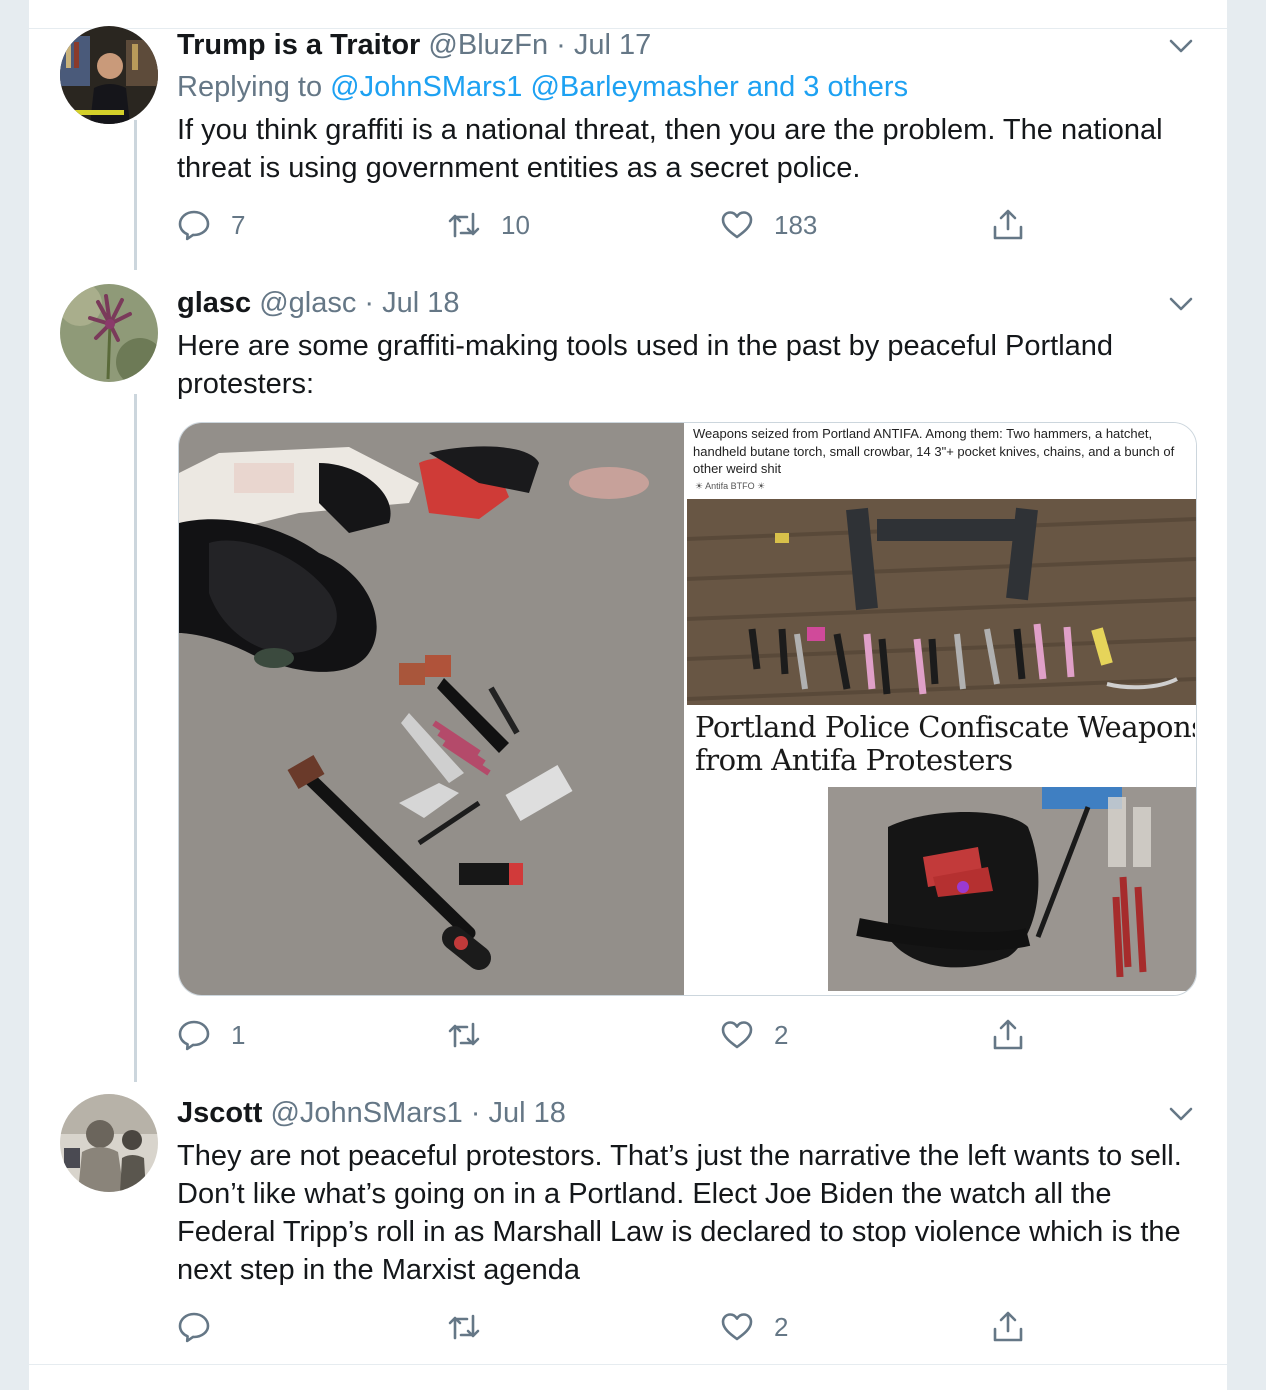 The height and width of the screenshot is (1390, 1266). Describe the element at coordinates (214, 303) in the screenshot. I see `display-name: glasc` at that location.